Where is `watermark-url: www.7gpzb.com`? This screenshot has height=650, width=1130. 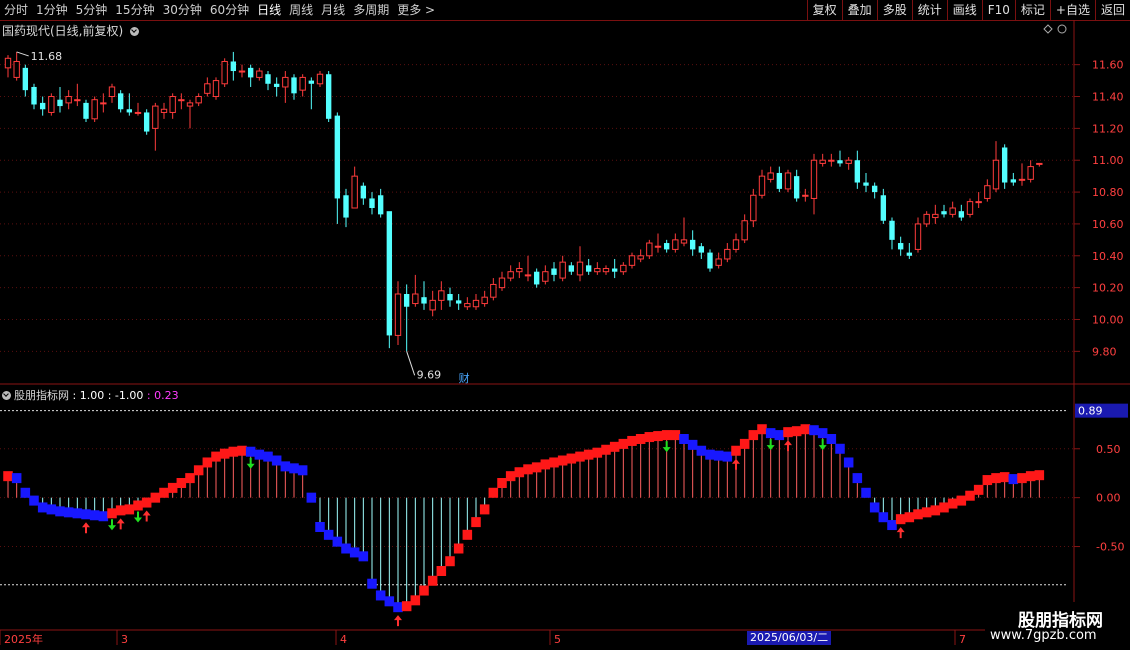 watermark-url: www.7gpzb.com is located at coordinates (1043, 635).